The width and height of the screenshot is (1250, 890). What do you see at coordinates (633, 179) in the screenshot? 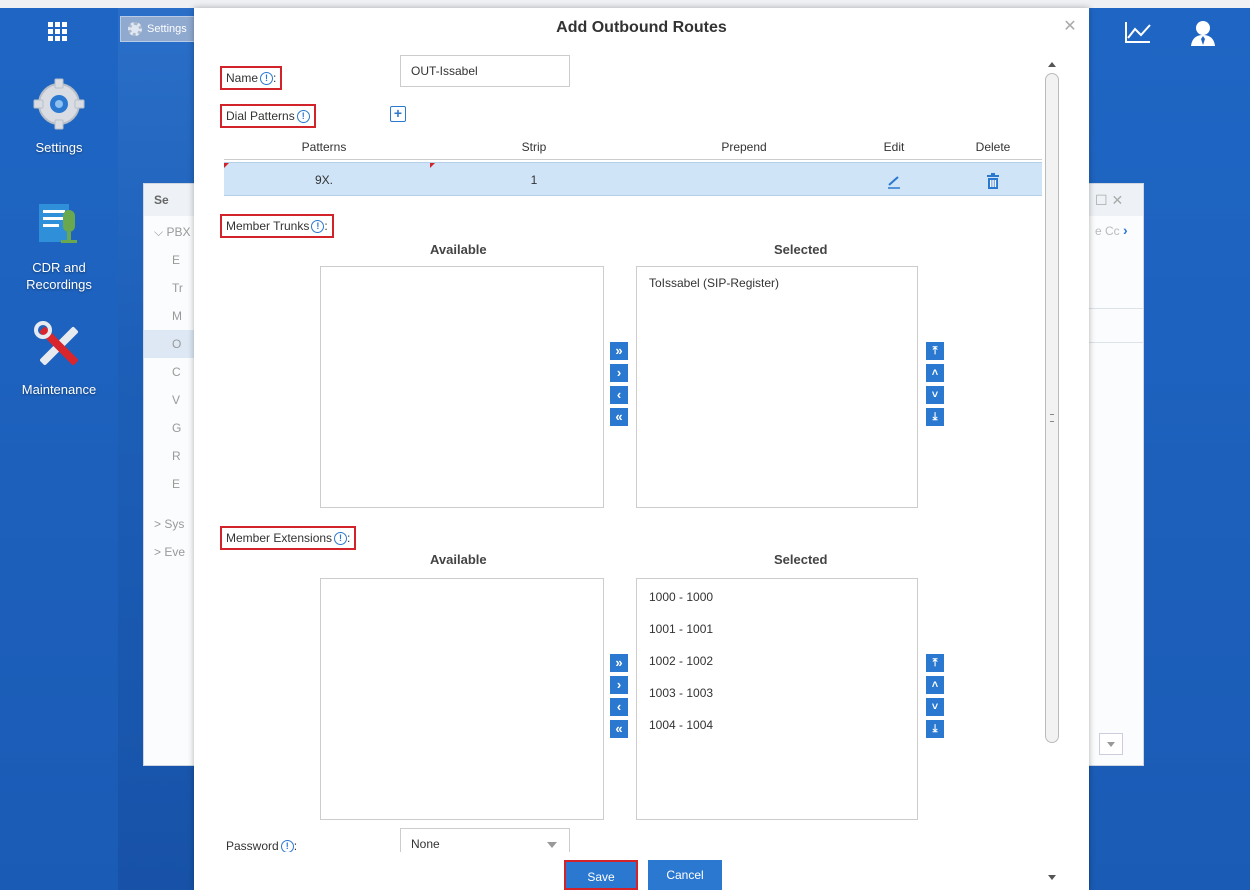
I see `table-row: 9X. 1` at bounding box center [633, 179].